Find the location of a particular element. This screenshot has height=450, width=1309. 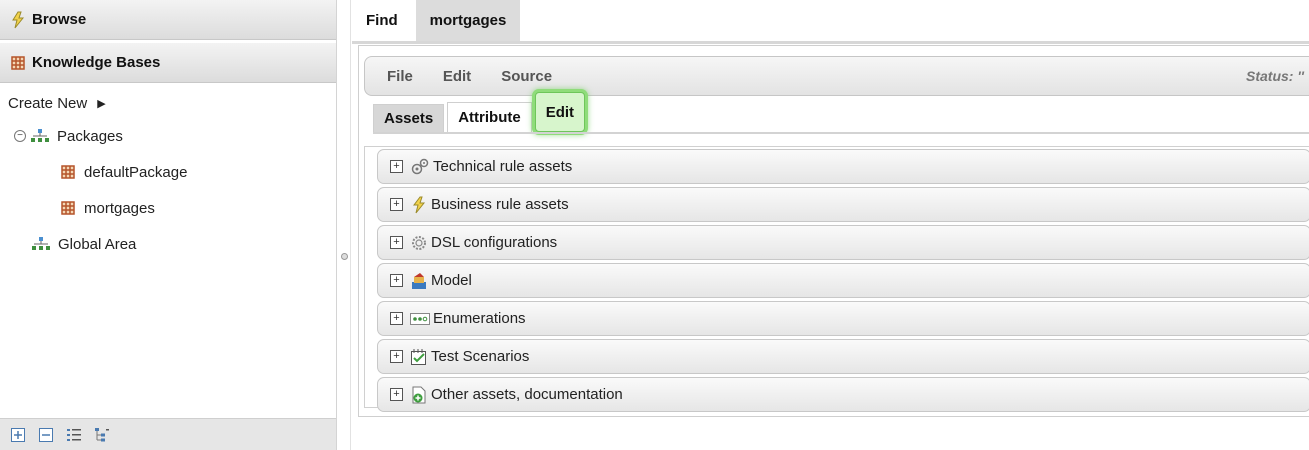

knowledge-bases-title: Knowledge Bases is located at coordinates (96, 62).